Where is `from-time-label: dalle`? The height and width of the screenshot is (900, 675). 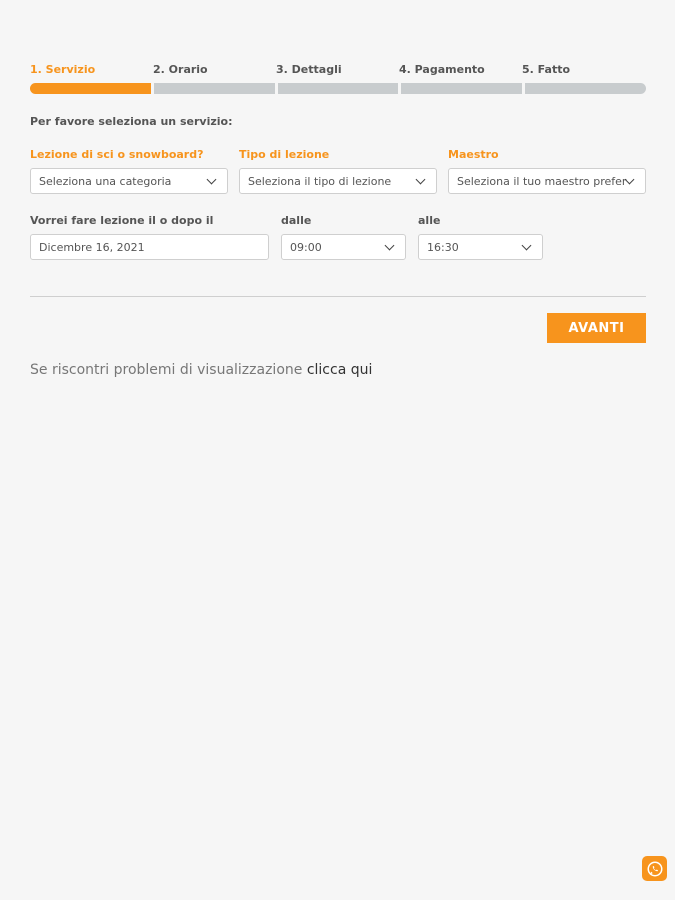
from-time-label: dalle is located at coordinates (296, 220).